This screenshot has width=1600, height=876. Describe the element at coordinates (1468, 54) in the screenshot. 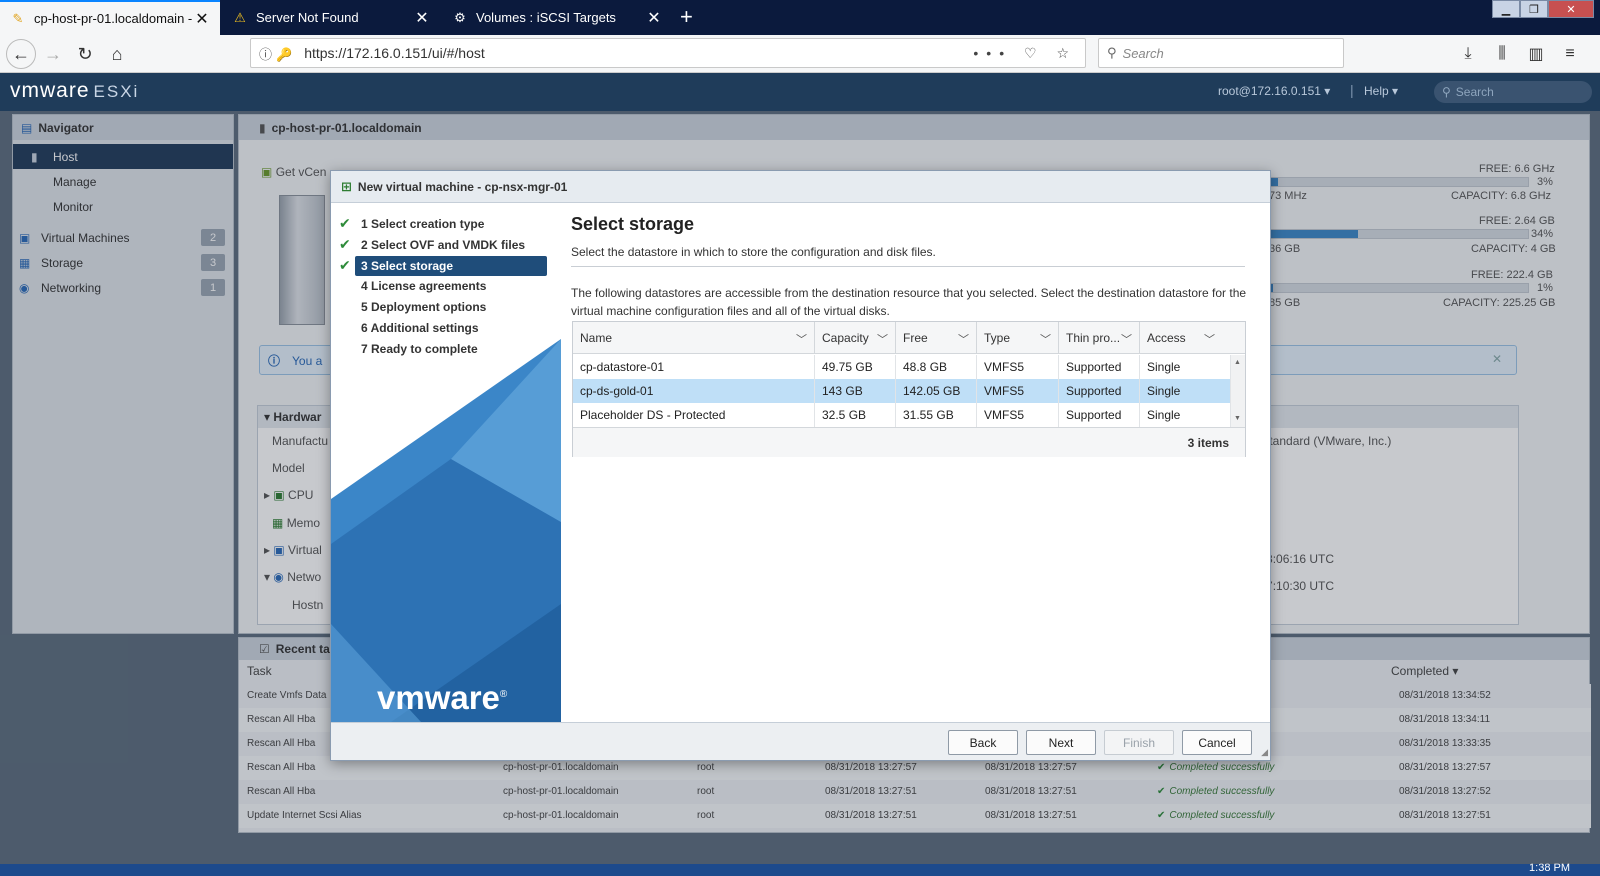

I see `download-icon: ⤓` at that location.